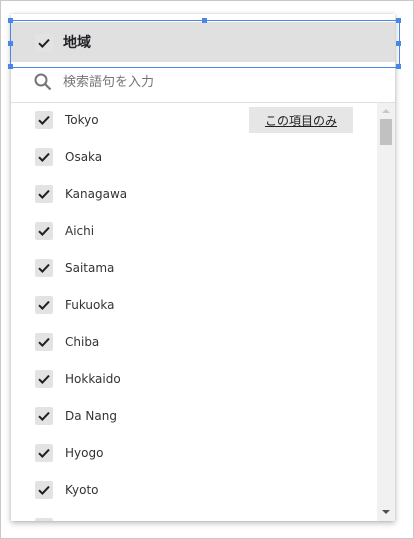 This screenshot has height=539, width=414. I want to click on item-label: Fukuoka, so click(90, 305).